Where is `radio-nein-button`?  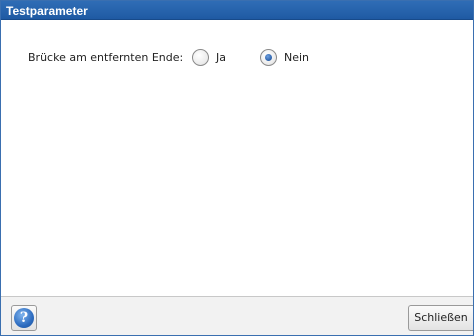 radio-nein-button is located at coordinates (268, 57).